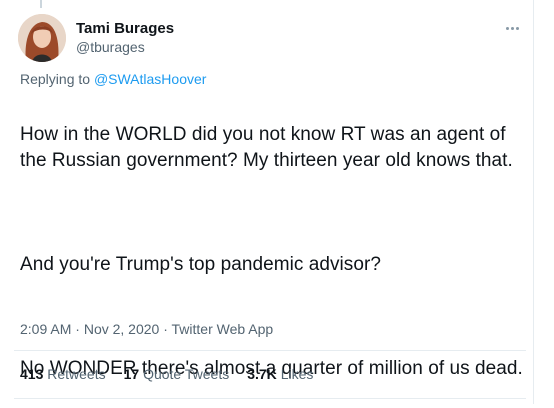 This screenshot has height=408, width=554. I want to click on tweet-metadata: 2:09 AM · Nov 2, 2020 · Twitter Web App, so click(147, 329).